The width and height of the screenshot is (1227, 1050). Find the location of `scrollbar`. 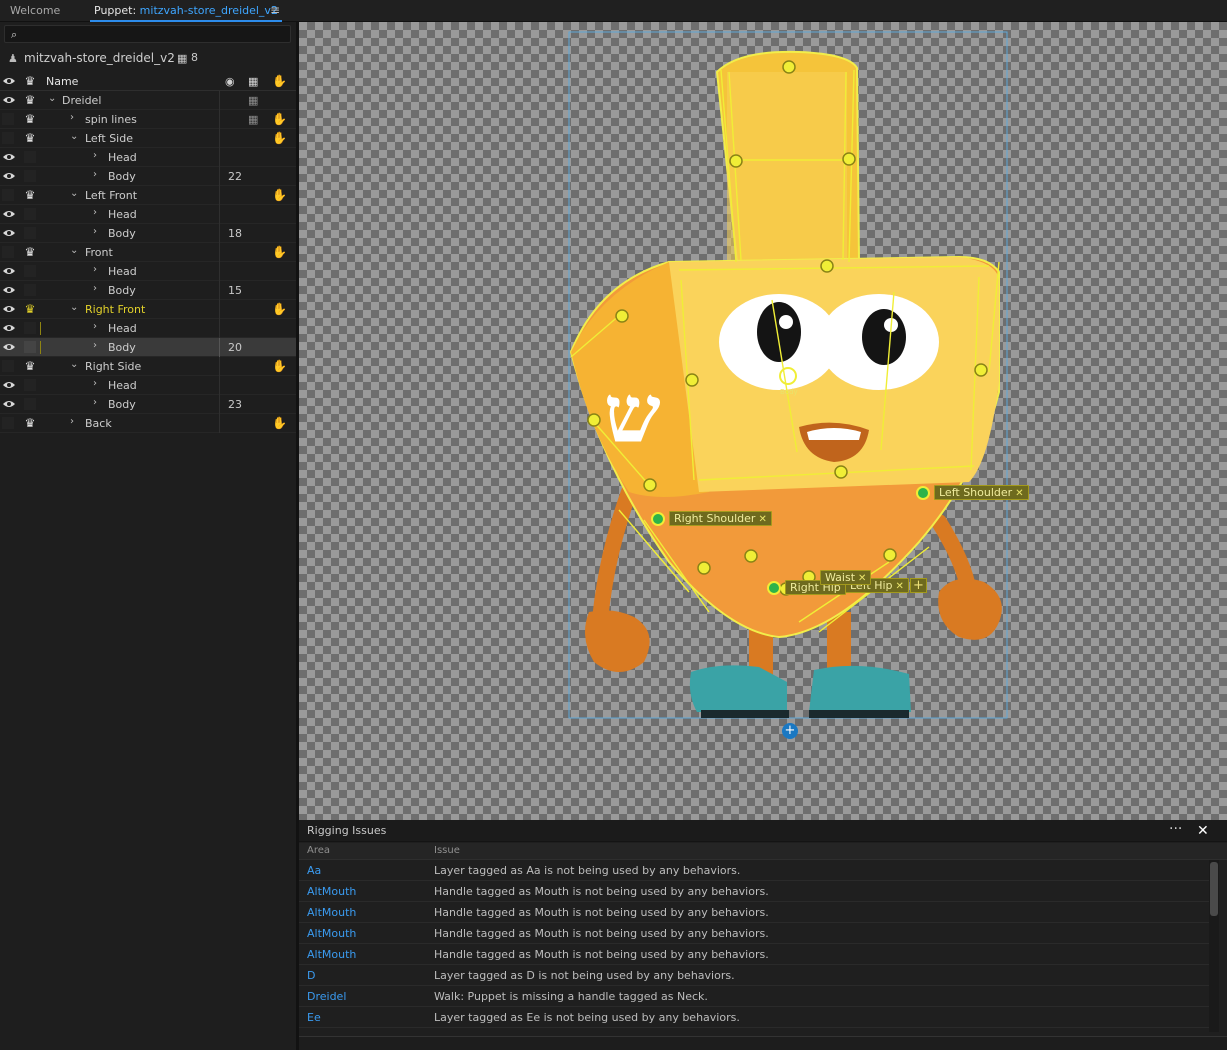

scrollbar is located at coordinates (1214, 946).